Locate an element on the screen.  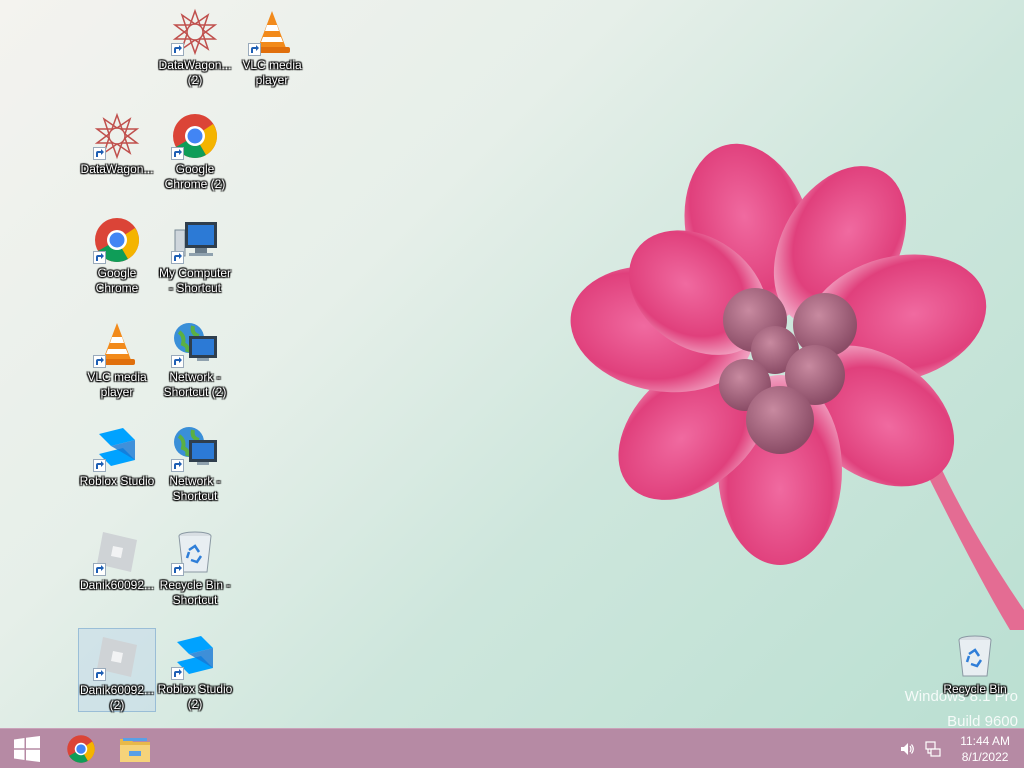
desktop-icon-roblox-studio-2: Roblox Studio (2) is located at coordinates (195, 670).